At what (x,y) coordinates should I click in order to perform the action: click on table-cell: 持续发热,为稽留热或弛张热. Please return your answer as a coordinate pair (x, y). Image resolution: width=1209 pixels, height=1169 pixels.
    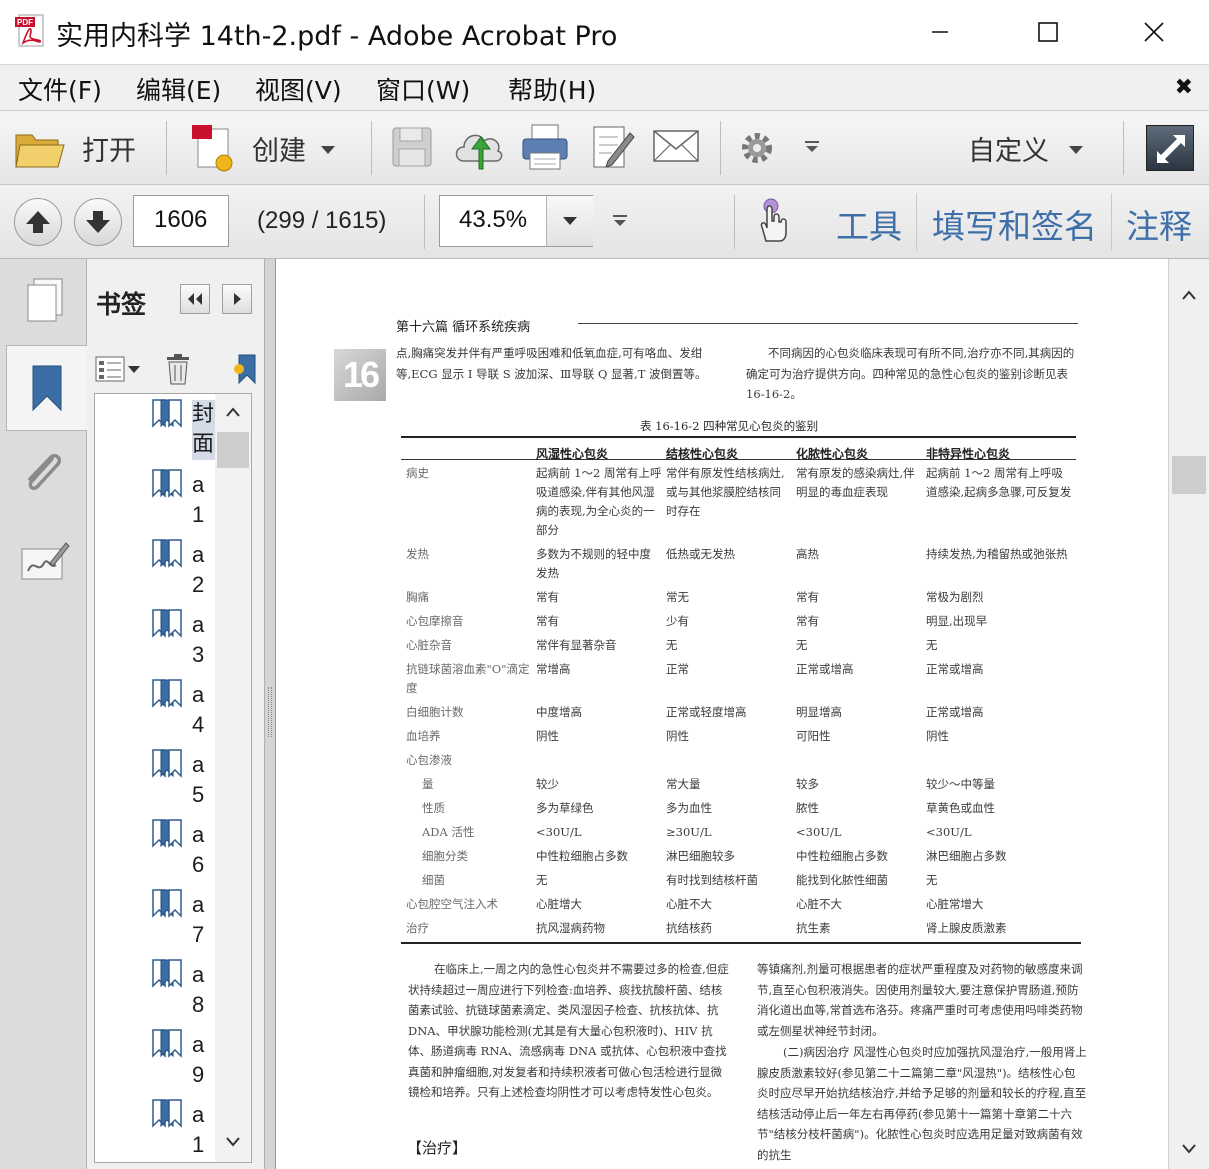
    Looking at the image, I should click on (997, 554).